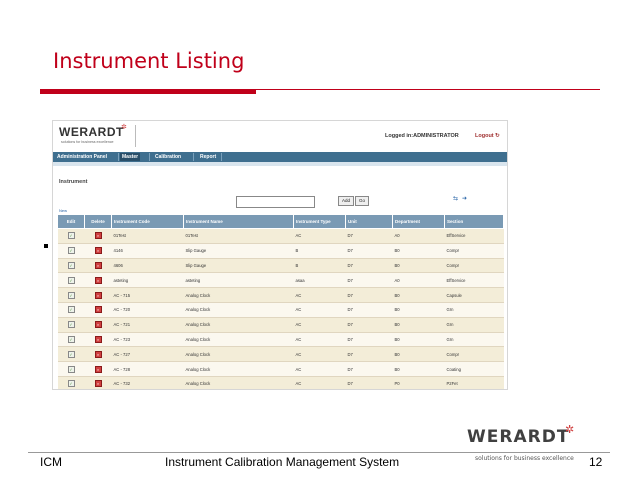 This screenshot has height=479, width=638. Describe the element at coordinates (98, 221) in the screenshot. I see `column-header-delete: Delete` at that location.